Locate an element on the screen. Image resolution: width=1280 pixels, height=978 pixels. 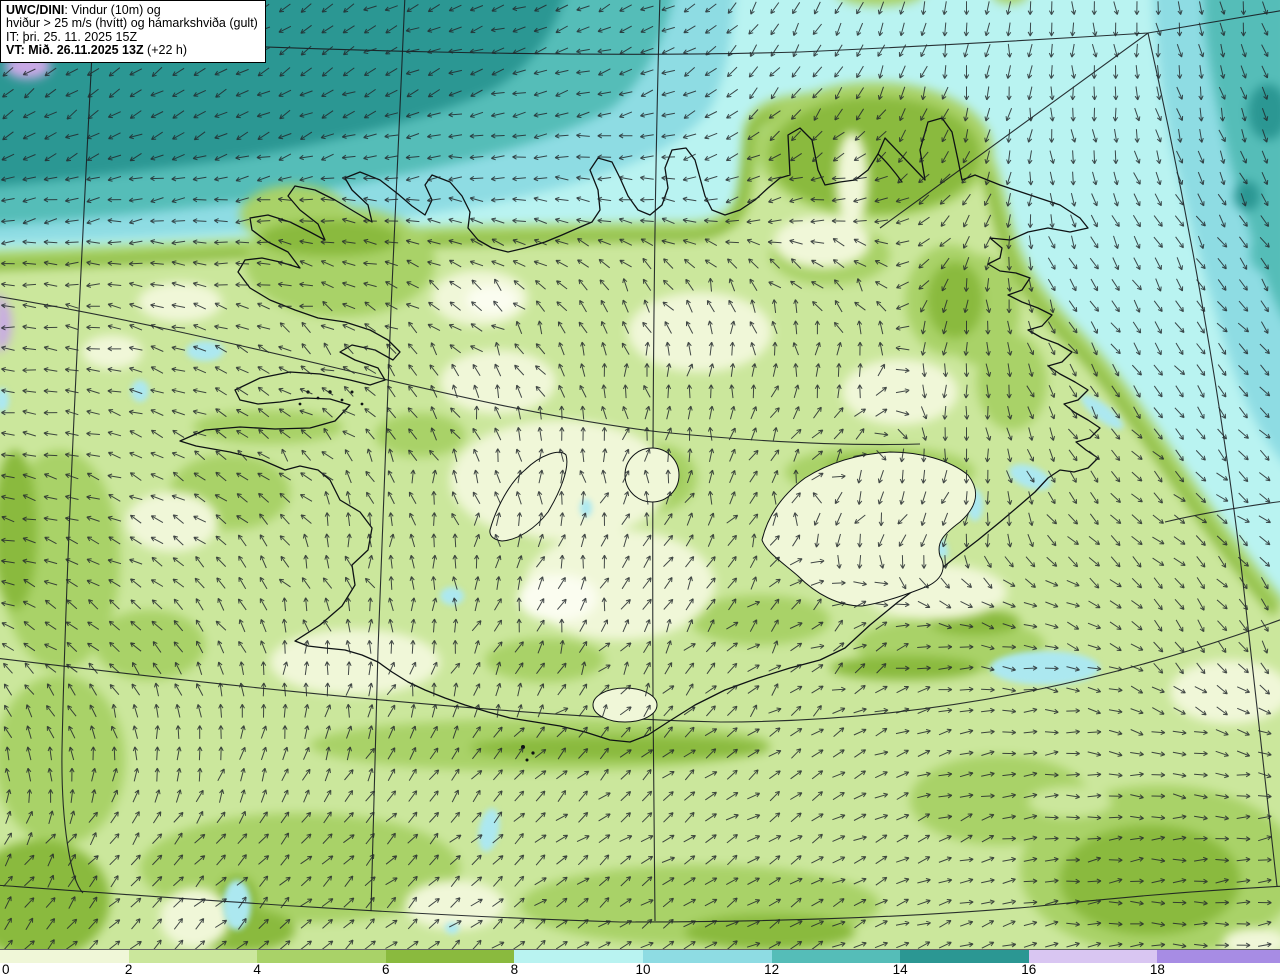
legend-tick-label: 18 is located at coordinates (1157, 969).